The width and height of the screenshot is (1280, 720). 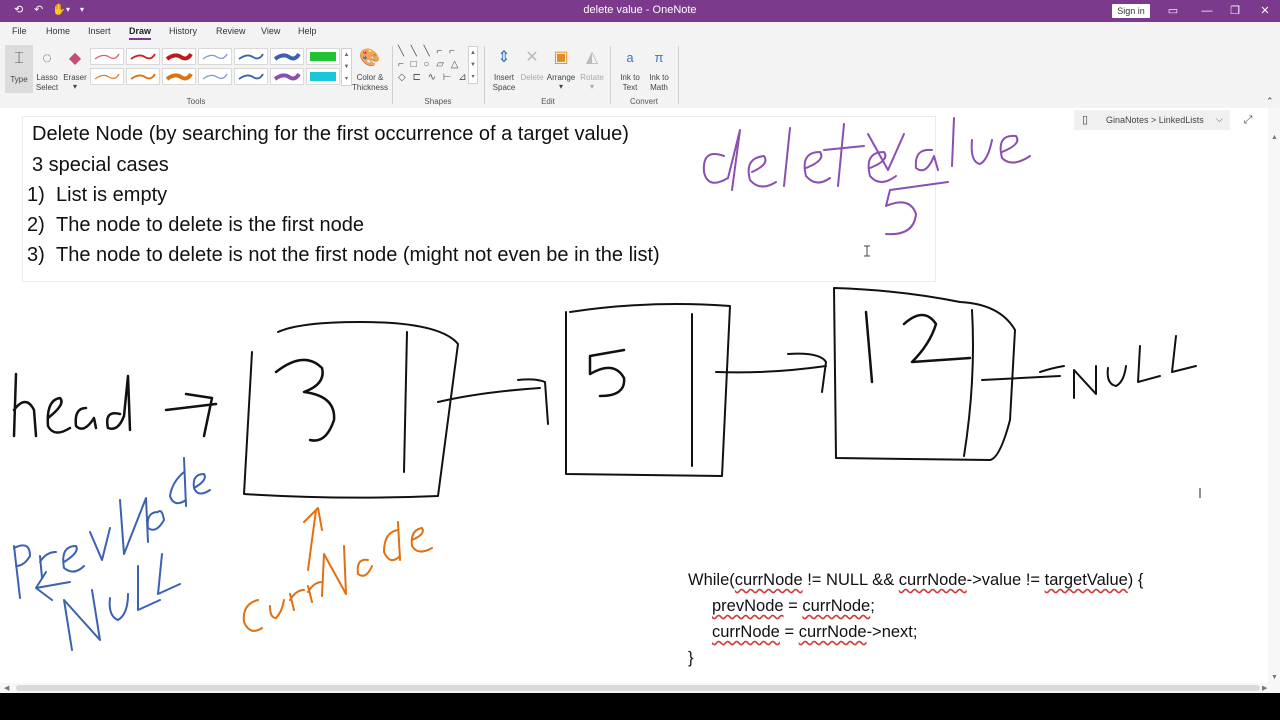 What do you see at coordinates (493, 401) in the screenshot?
I see `arrow-node1-node2` at bounding box center [493, 401].